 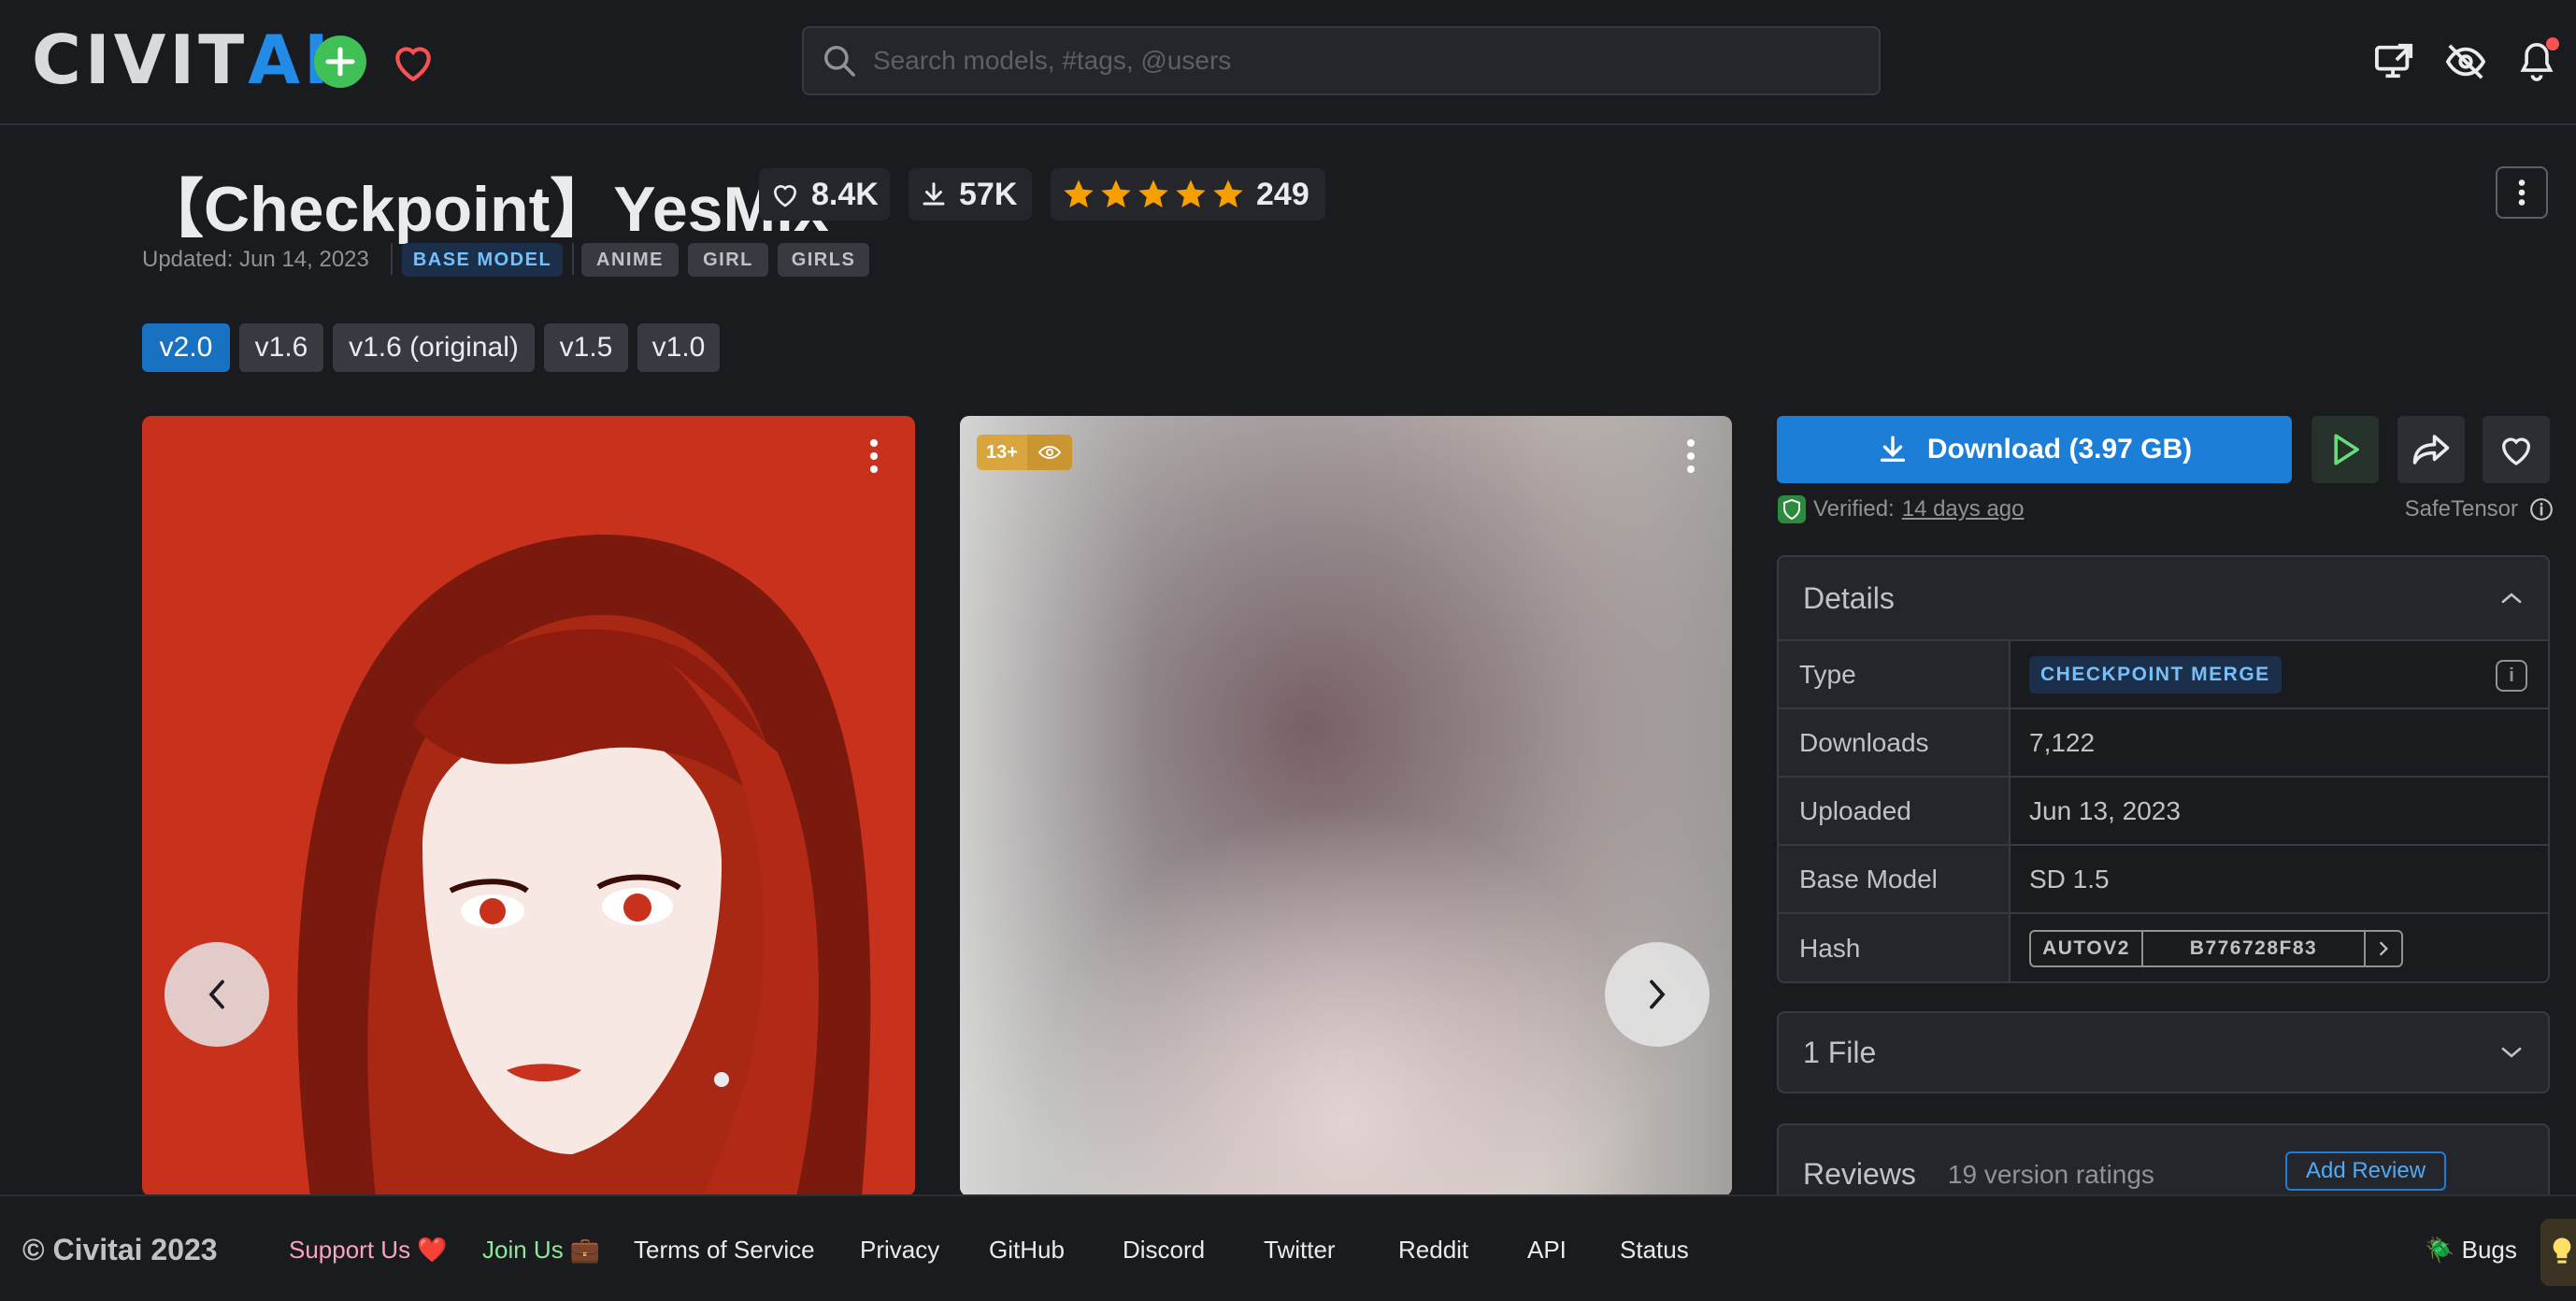 What do you see at coordinates (2522, 192) in the screenshot?
I see `model-menu-button` at bounding box center [2522, 192].